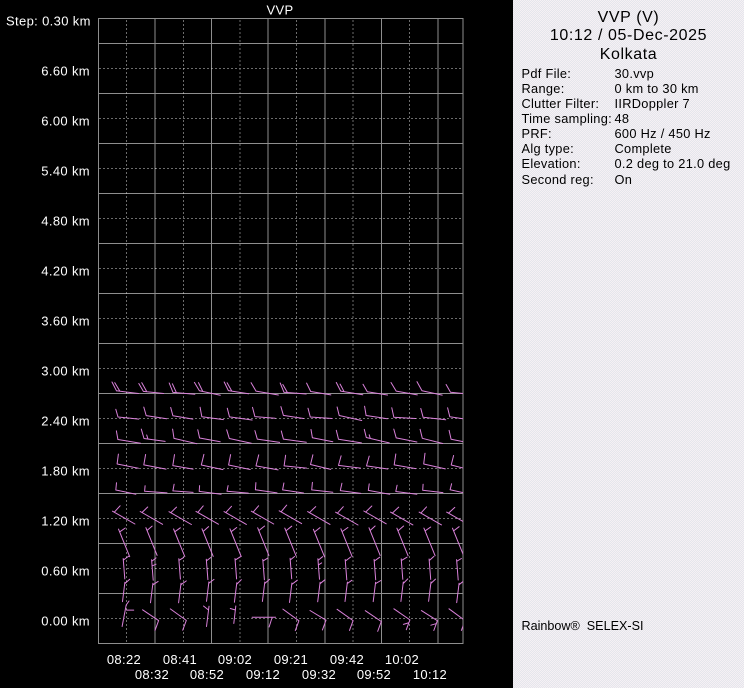  Describe the element at coordinates (65, 571) in the screenshot. I see `svg-text: 0.60 km` at that location.